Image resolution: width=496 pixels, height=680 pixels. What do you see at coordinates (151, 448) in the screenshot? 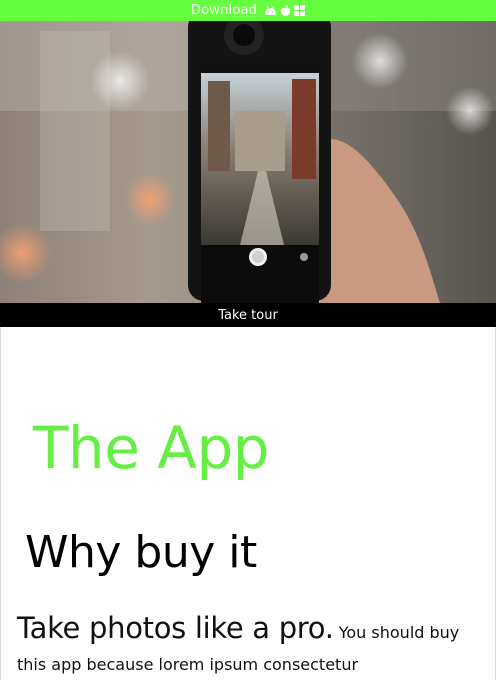
I see `app-title: The App` at bounding box center [151, 448].